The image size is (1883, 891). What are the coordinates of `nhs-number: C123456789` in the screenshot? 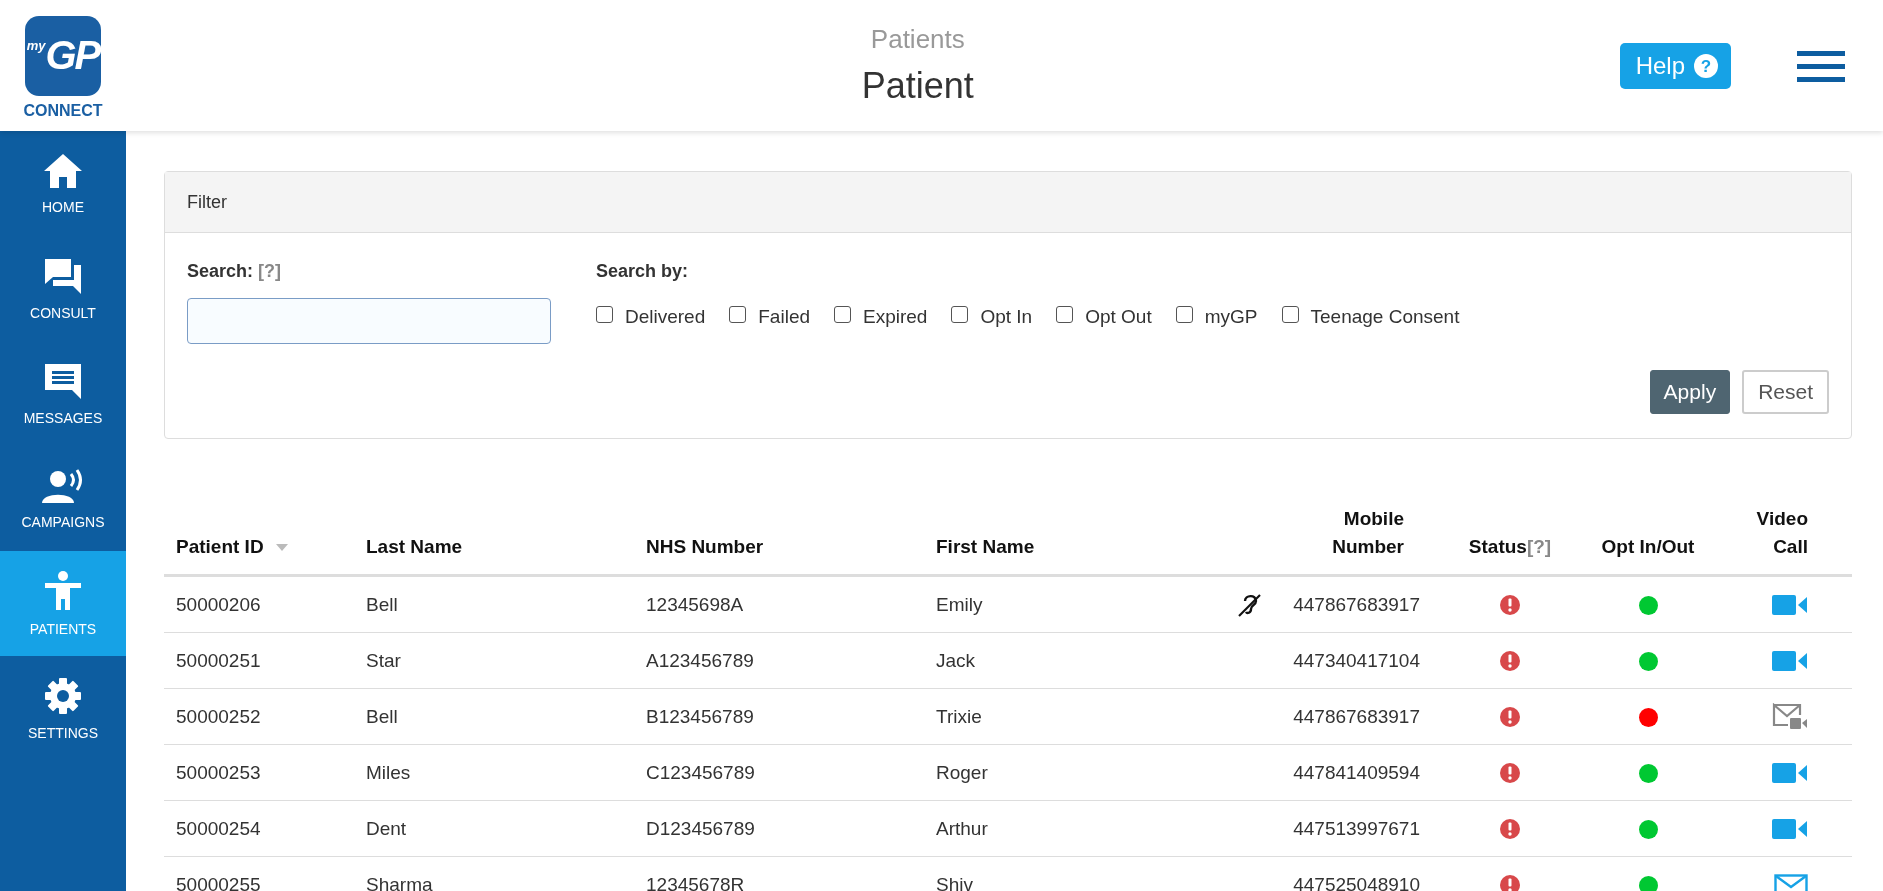 It's located at (700, 772).